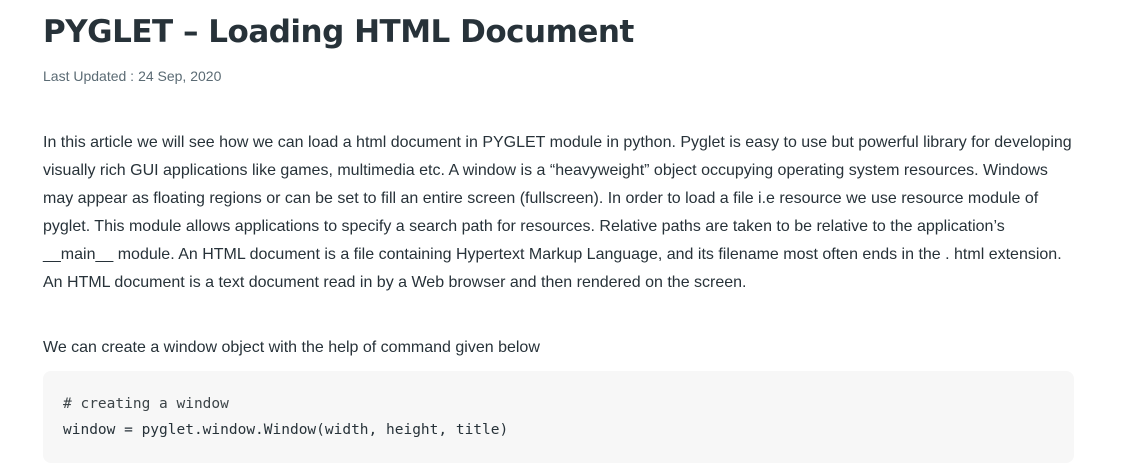 This screenshot has height=466, width=1130. I want to click on page-title: PYGLET – Loading HTML Document, so click(338, 32).